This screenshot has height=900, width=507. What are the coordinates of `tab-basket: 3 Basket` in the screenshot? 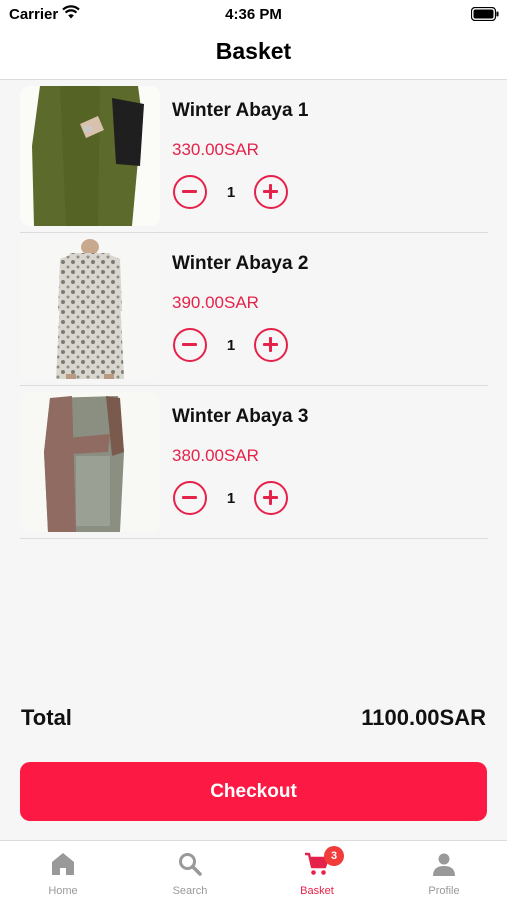 It's located at (317, 870).